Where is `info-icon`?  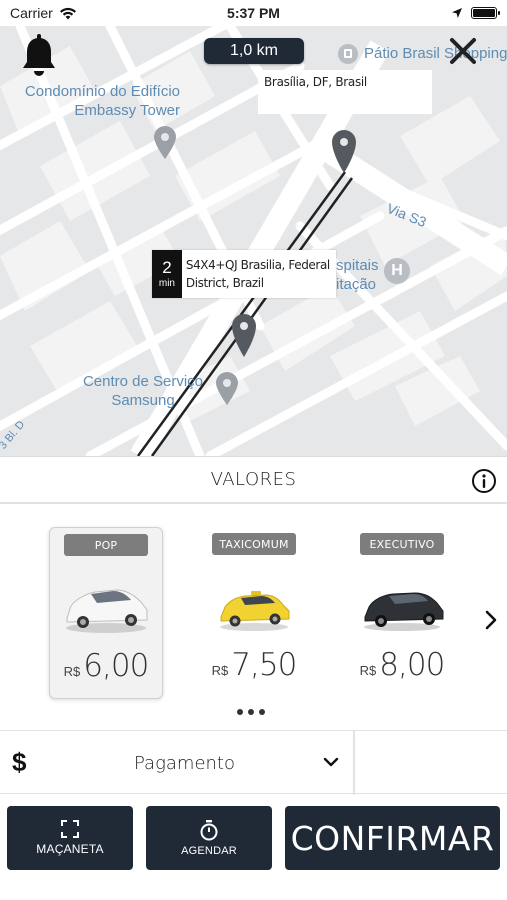
info-icon is located at coordinates (484, 481).